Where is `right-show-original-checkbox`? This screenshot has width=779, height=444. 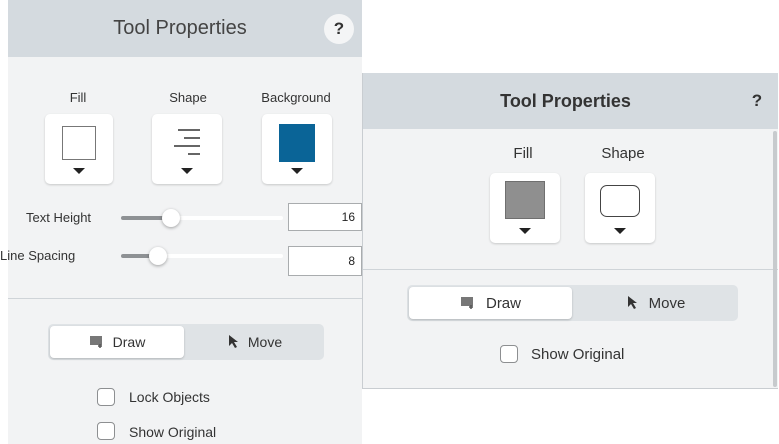
right-show-original-checkbox is located at coordinates (509, 354).